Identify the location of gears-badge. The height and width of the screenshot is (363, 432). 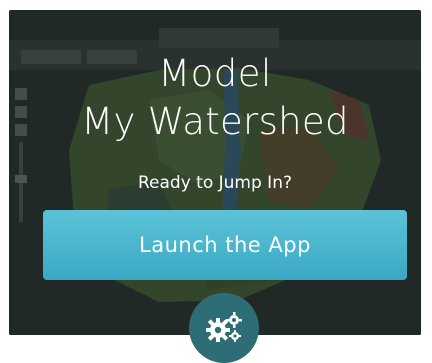
(224, 328).